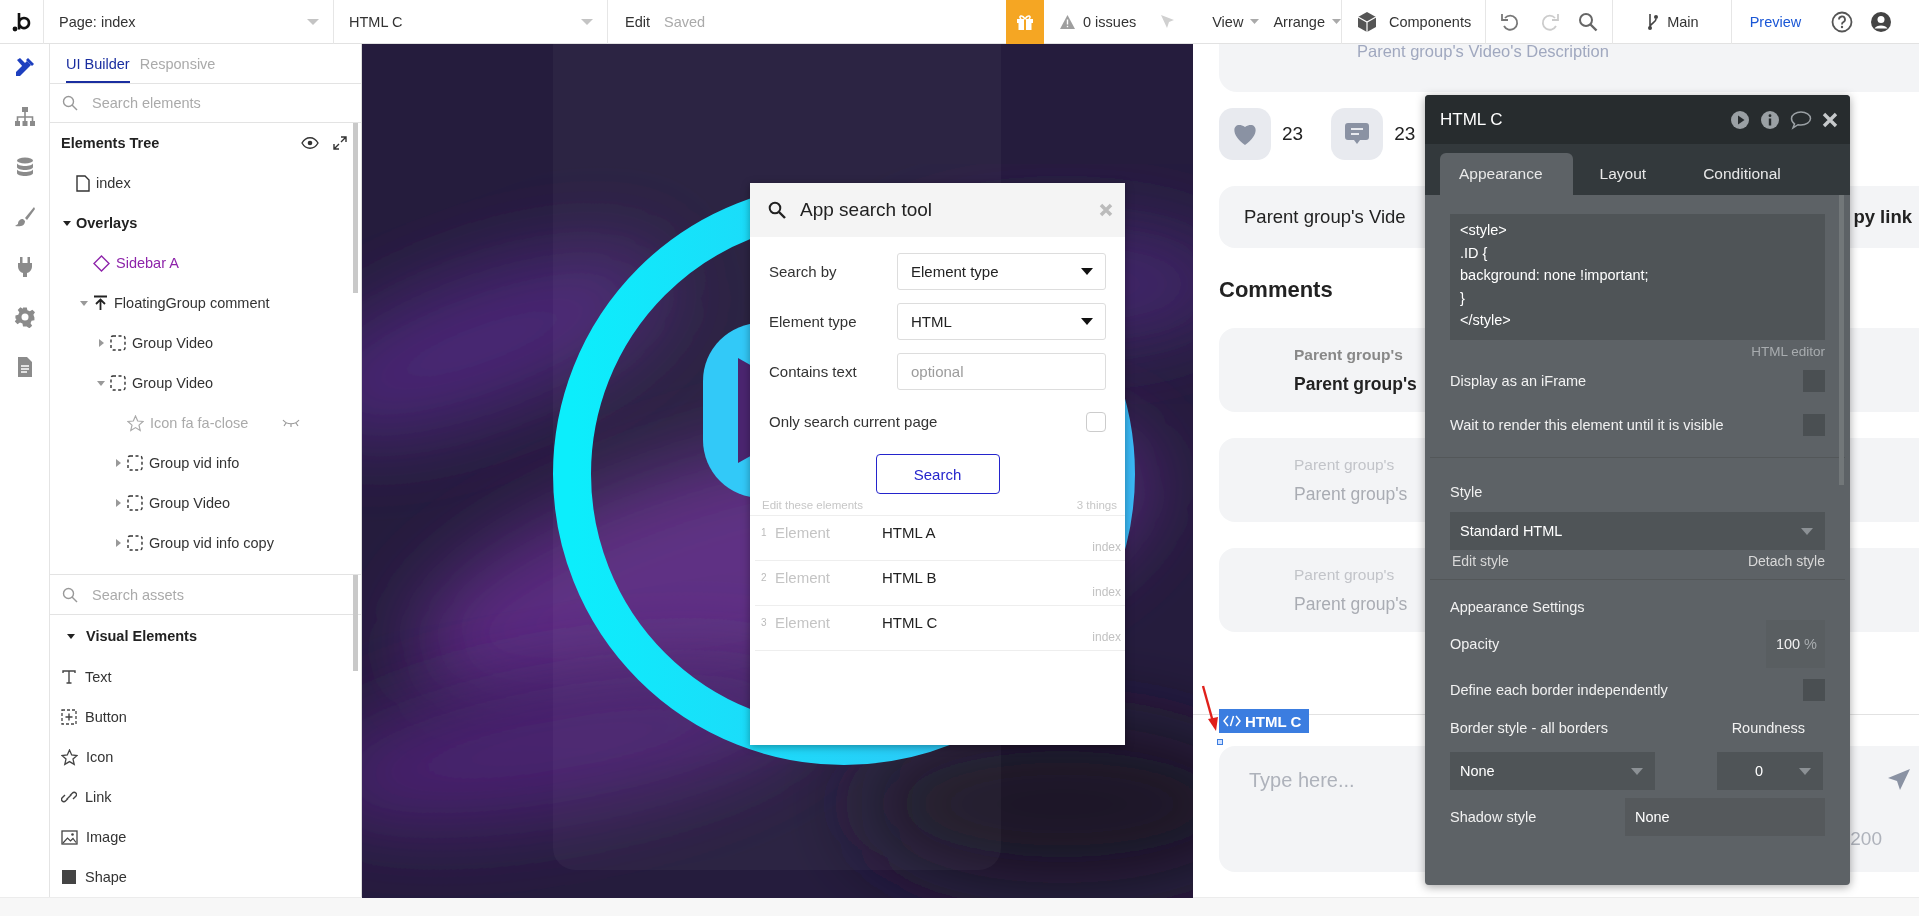 The image size is (1919, 916). What do you see at coordinates (1529, 728) in the screenshot?
I see `option-label: Border style - all borders` at bounding box center [1529, 728].